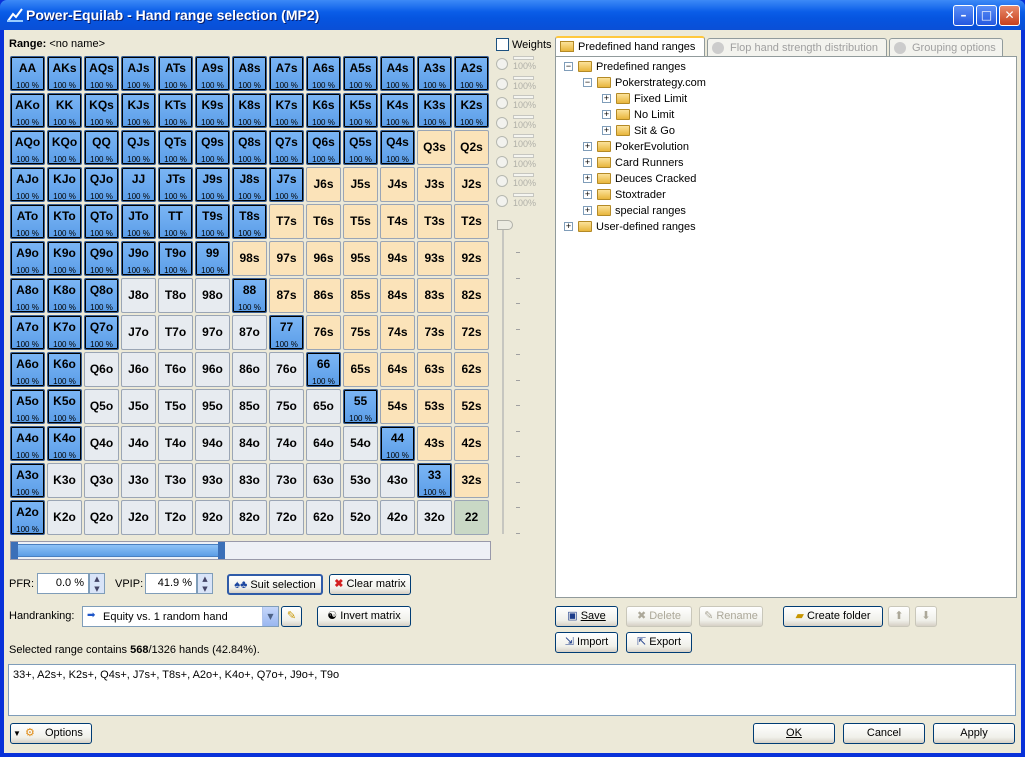 The width and height of the screenshot is (1025, 757). I want to click on hand-cell: 64o, so click(323, 443).